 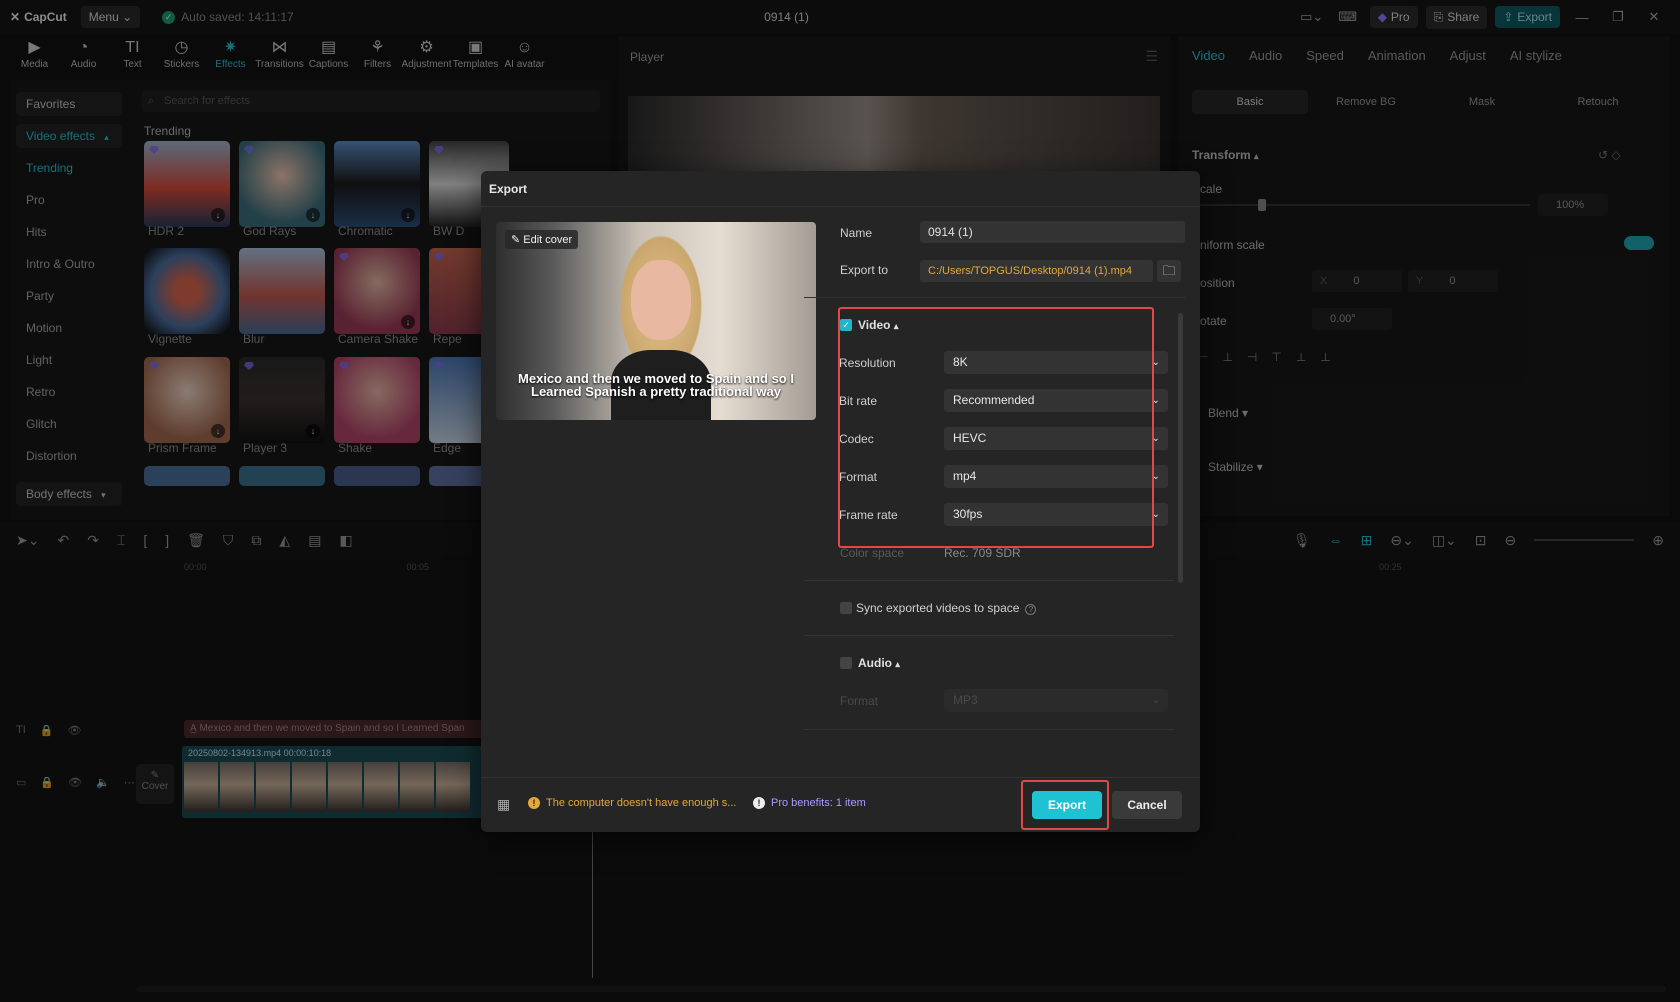 What do you see at coordinates (1052, 232) in the screenshot?
I see `name-input: 0914 (1)` at bounding box center [1052, 232].